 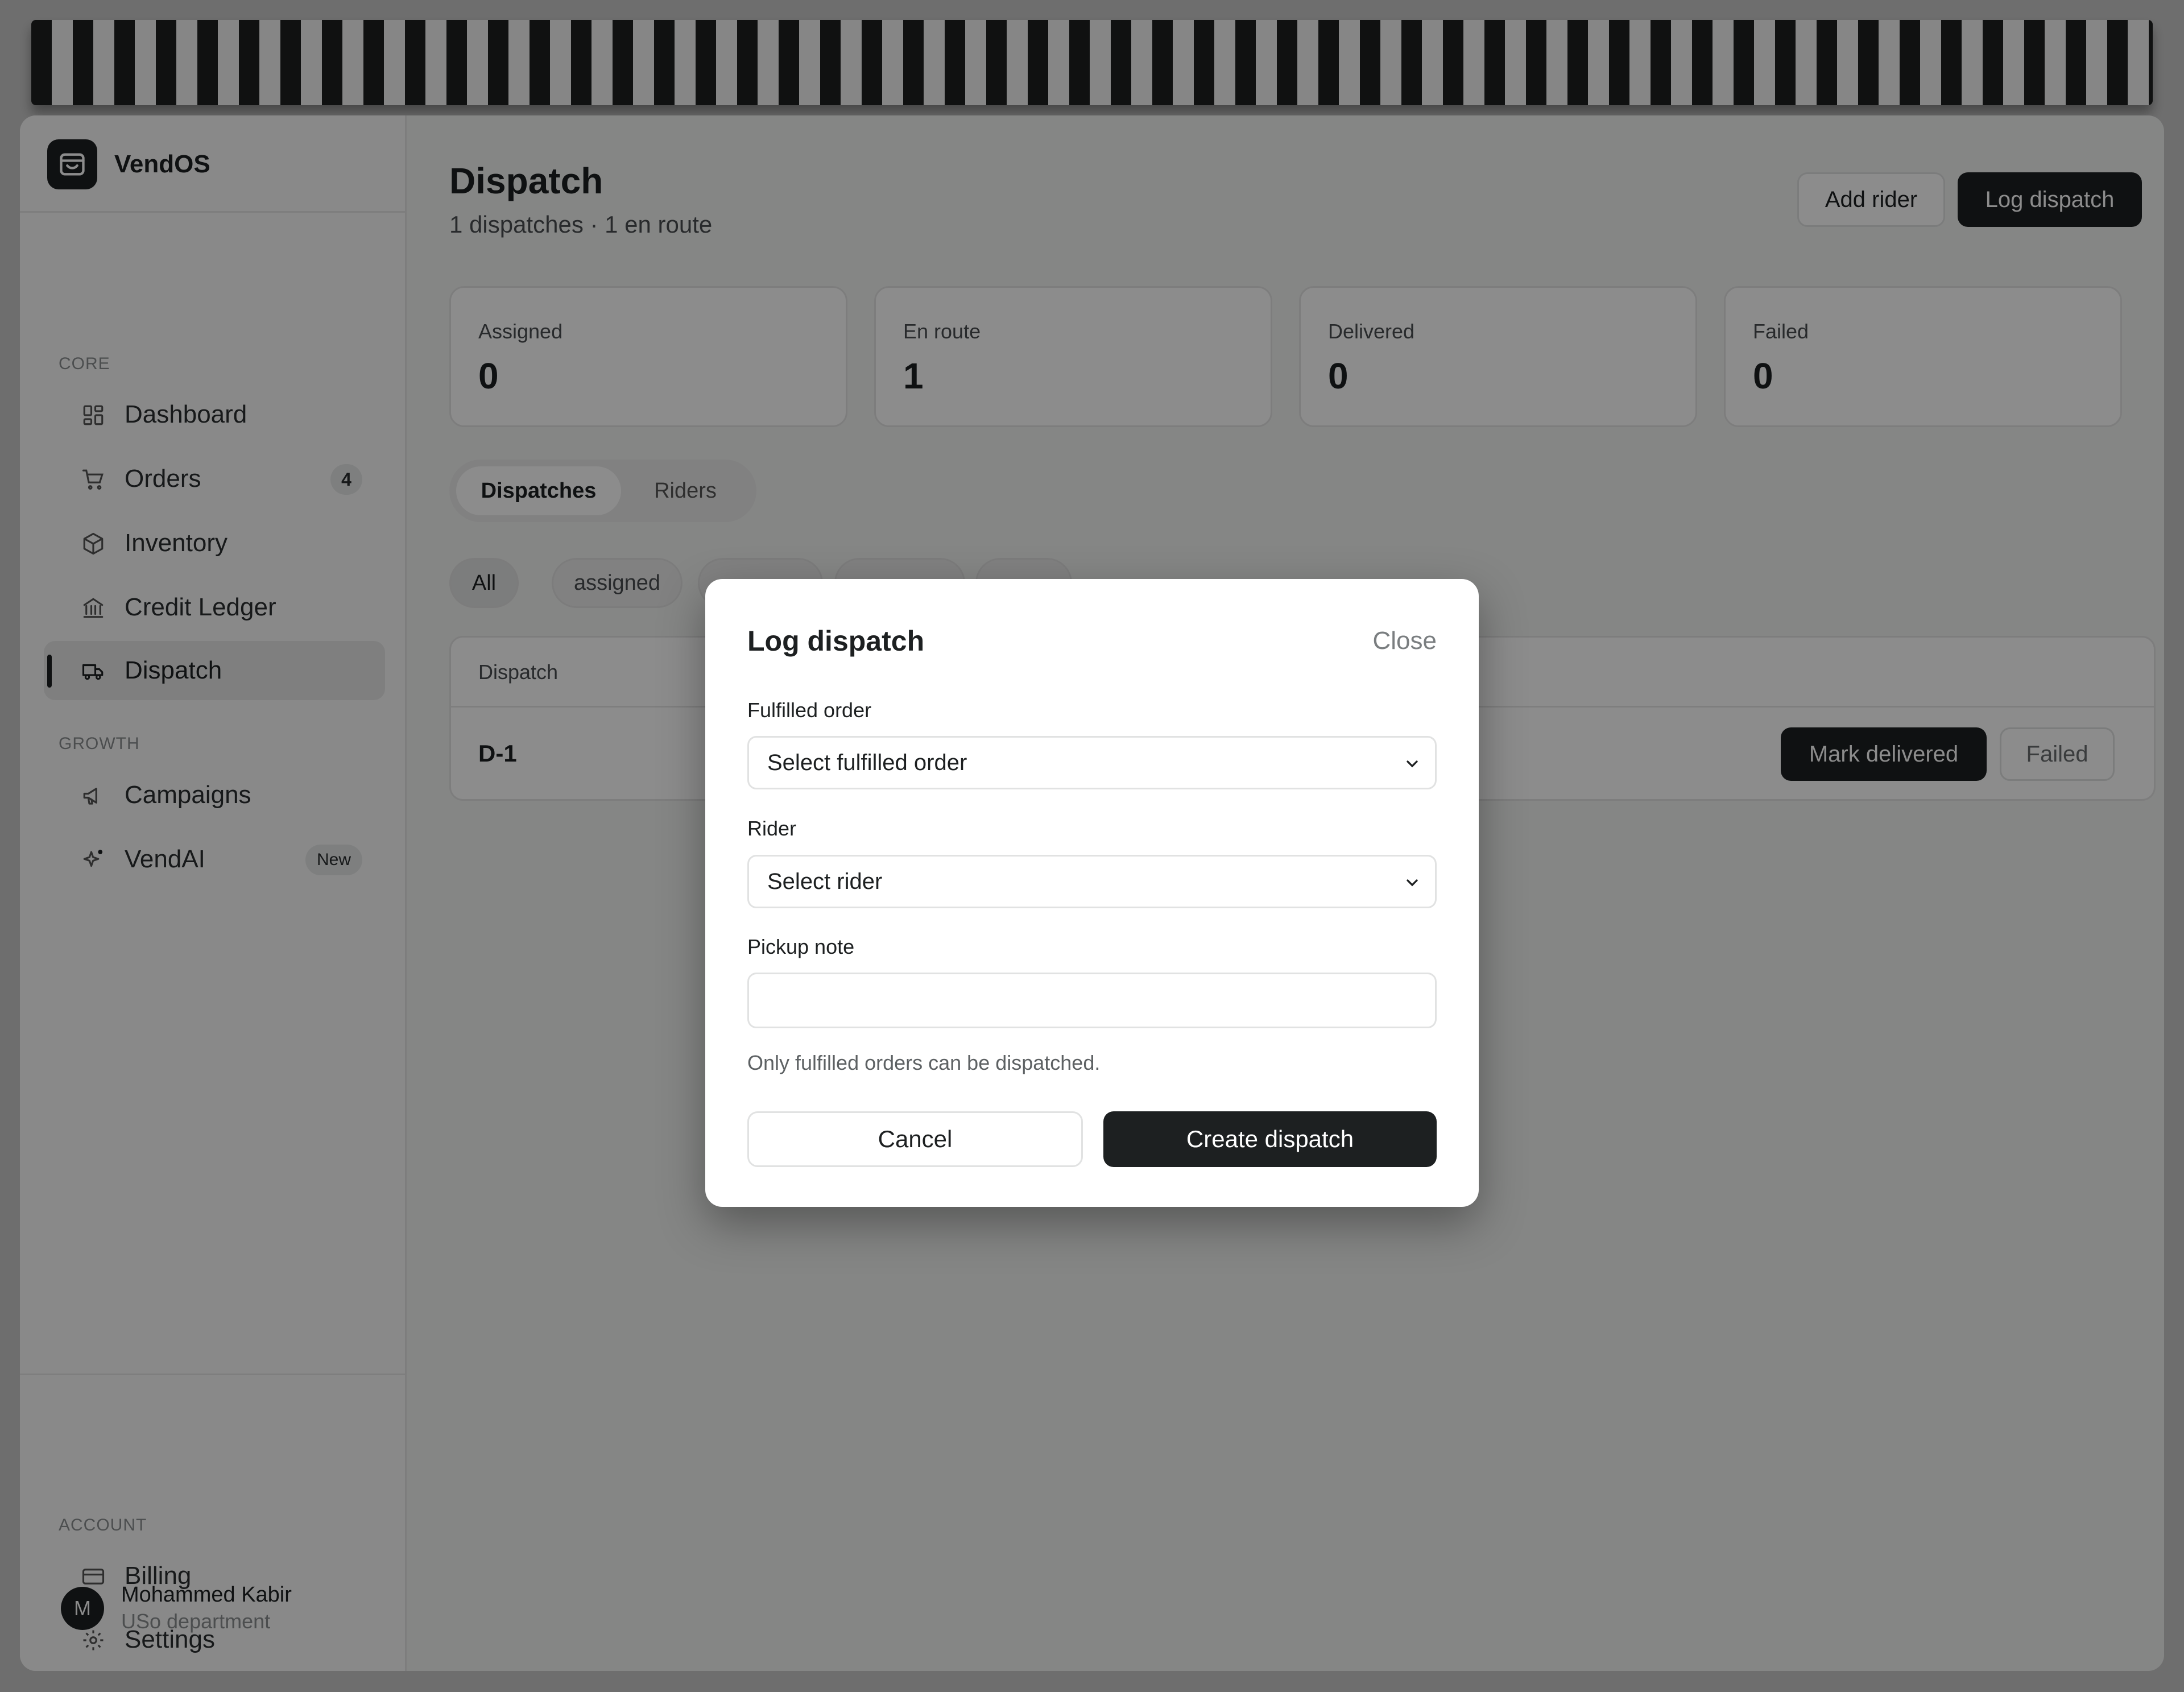 I want to click on fulfilled-order-label: Fulfilled order, so click(x=809, y=710).